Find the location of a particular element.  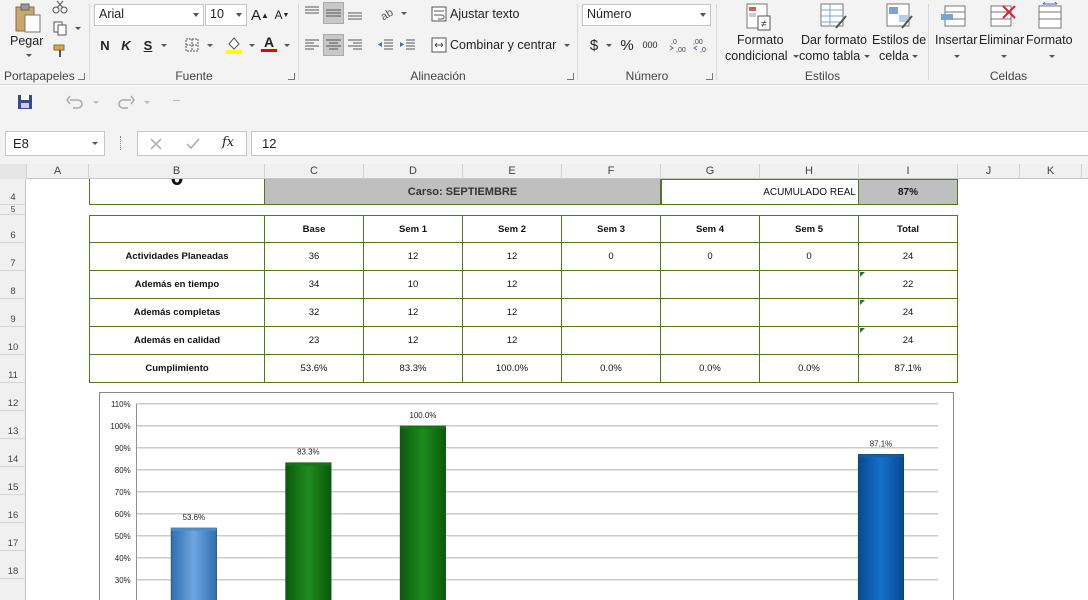

col-header-c: C is located at coordinates (314, 171).